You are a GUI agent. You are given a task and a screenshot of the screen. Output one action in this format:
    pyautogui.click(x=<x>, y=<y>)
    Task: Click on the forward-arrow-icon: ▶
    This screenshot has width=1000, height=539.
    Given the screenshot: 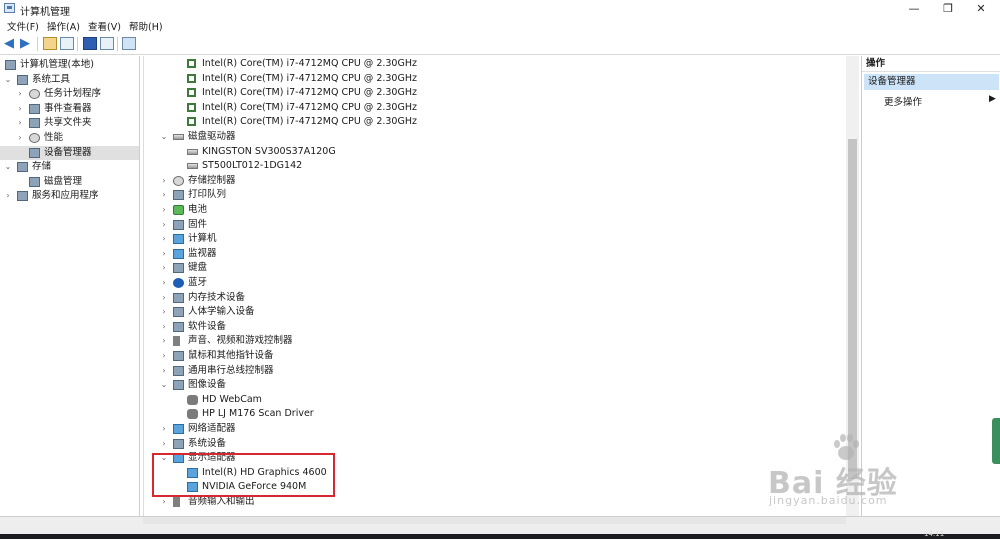 What is the action you would take?
    pyautogui.click(x=27, y=43)
    